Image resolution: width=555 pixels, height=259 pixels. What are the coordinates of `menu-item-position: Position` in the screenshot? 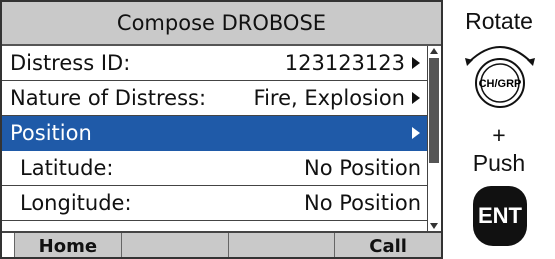 It's located at (214, 133).